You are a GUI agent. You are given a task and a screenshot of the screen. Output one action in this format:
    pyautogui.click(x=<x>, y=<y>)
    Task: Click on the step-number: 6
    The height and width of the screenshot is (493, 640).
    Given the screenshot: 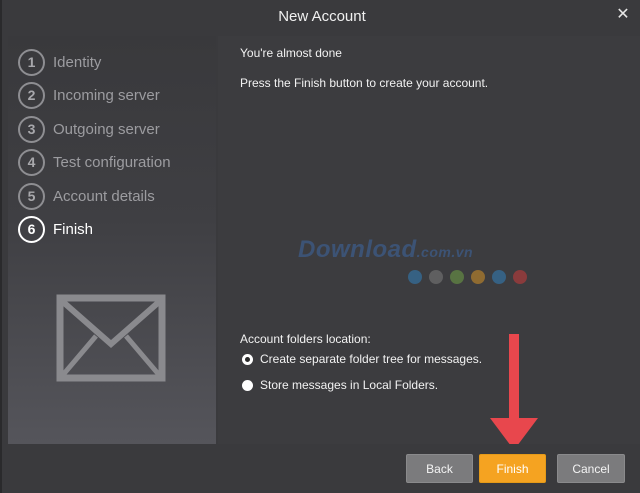 What is the action you would take?
    pyautogui.click(x=31, y=229)
    